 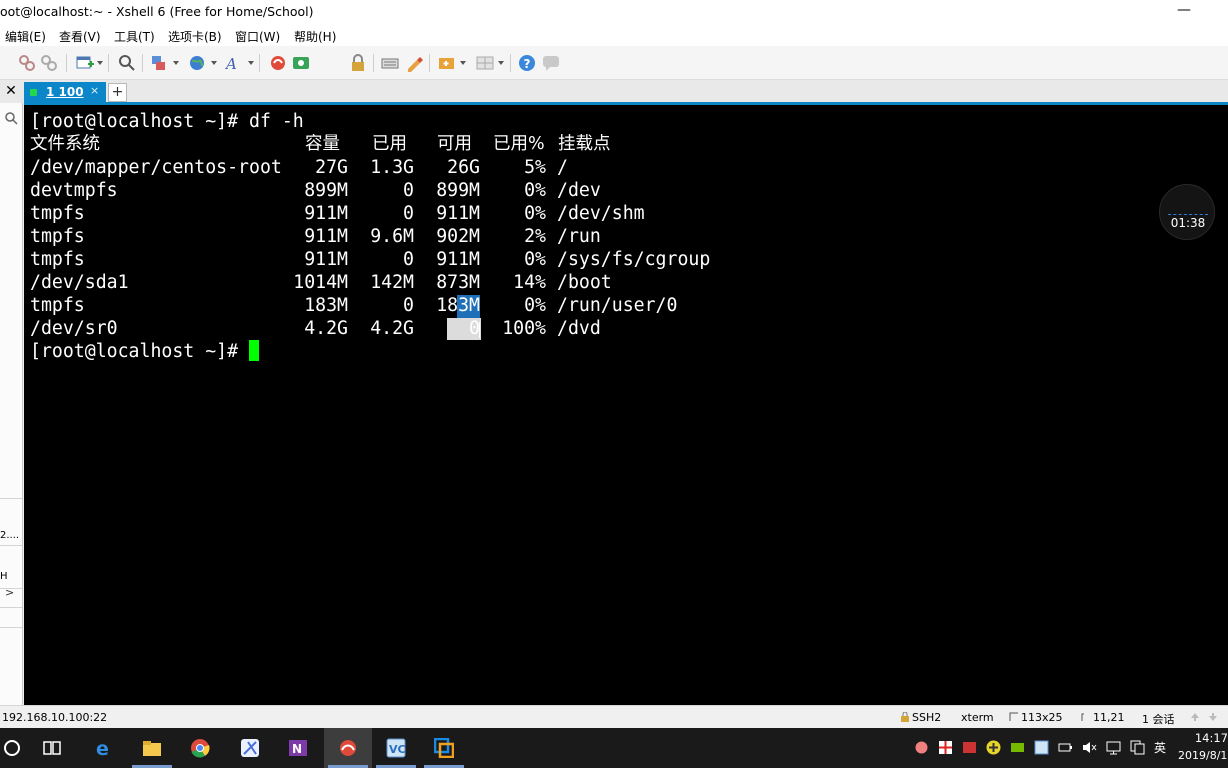 I want to click on xshell-taskbar-icon, so click(x=348, y=748).